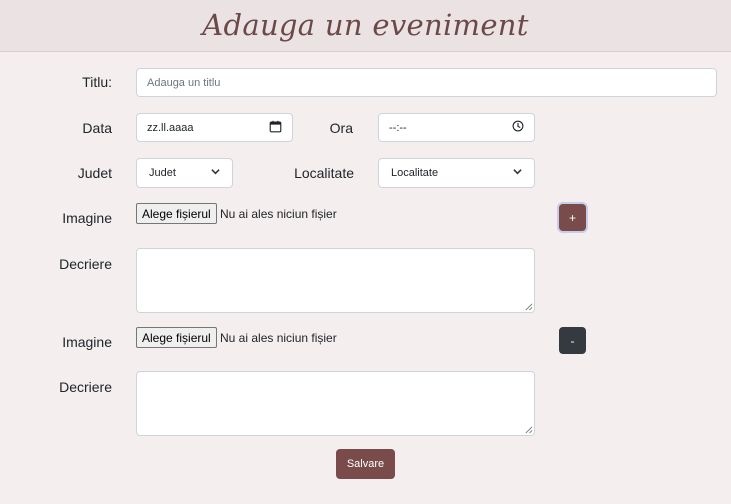 The image size is (731, 504). Describe the element at coordinates (365, 464) in the screenshot. I see `save-button: Salvare` at that location.